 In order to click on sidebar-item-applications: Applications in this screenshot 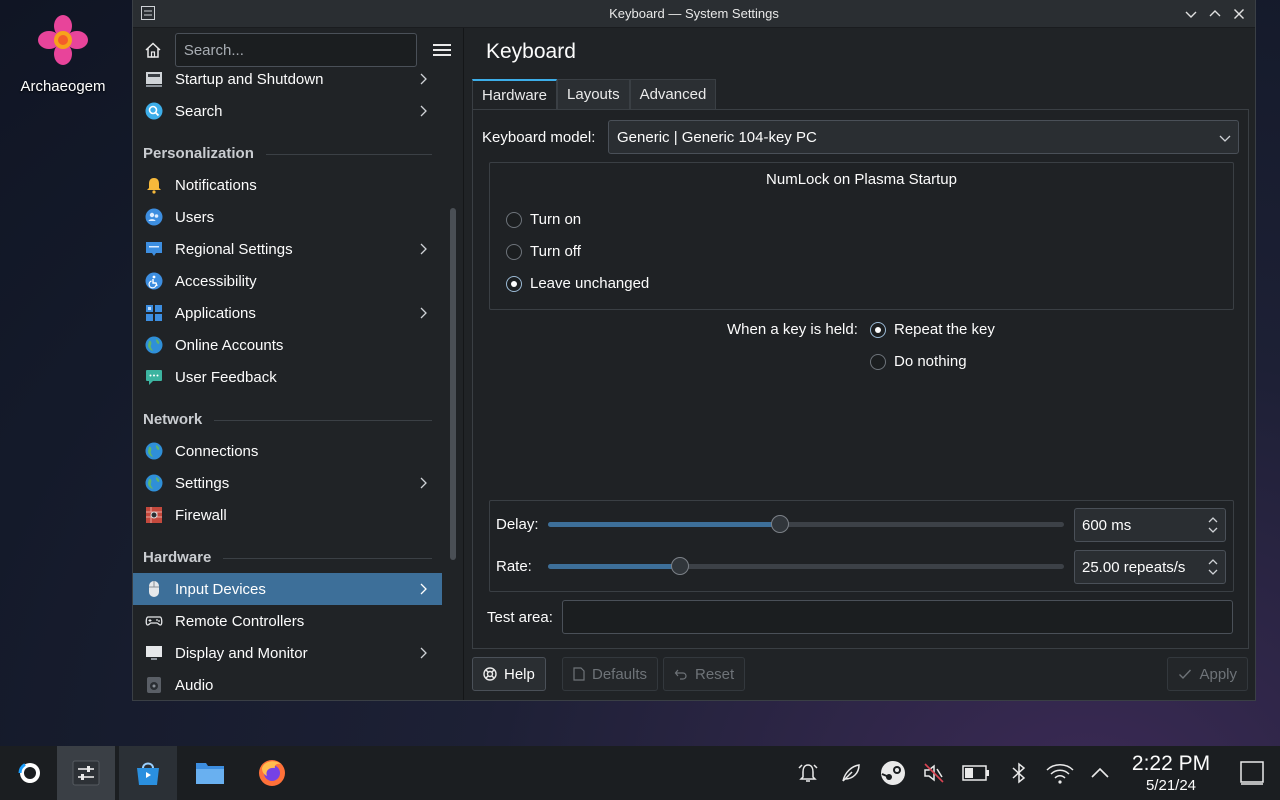, I will do `click(287, 313)`.